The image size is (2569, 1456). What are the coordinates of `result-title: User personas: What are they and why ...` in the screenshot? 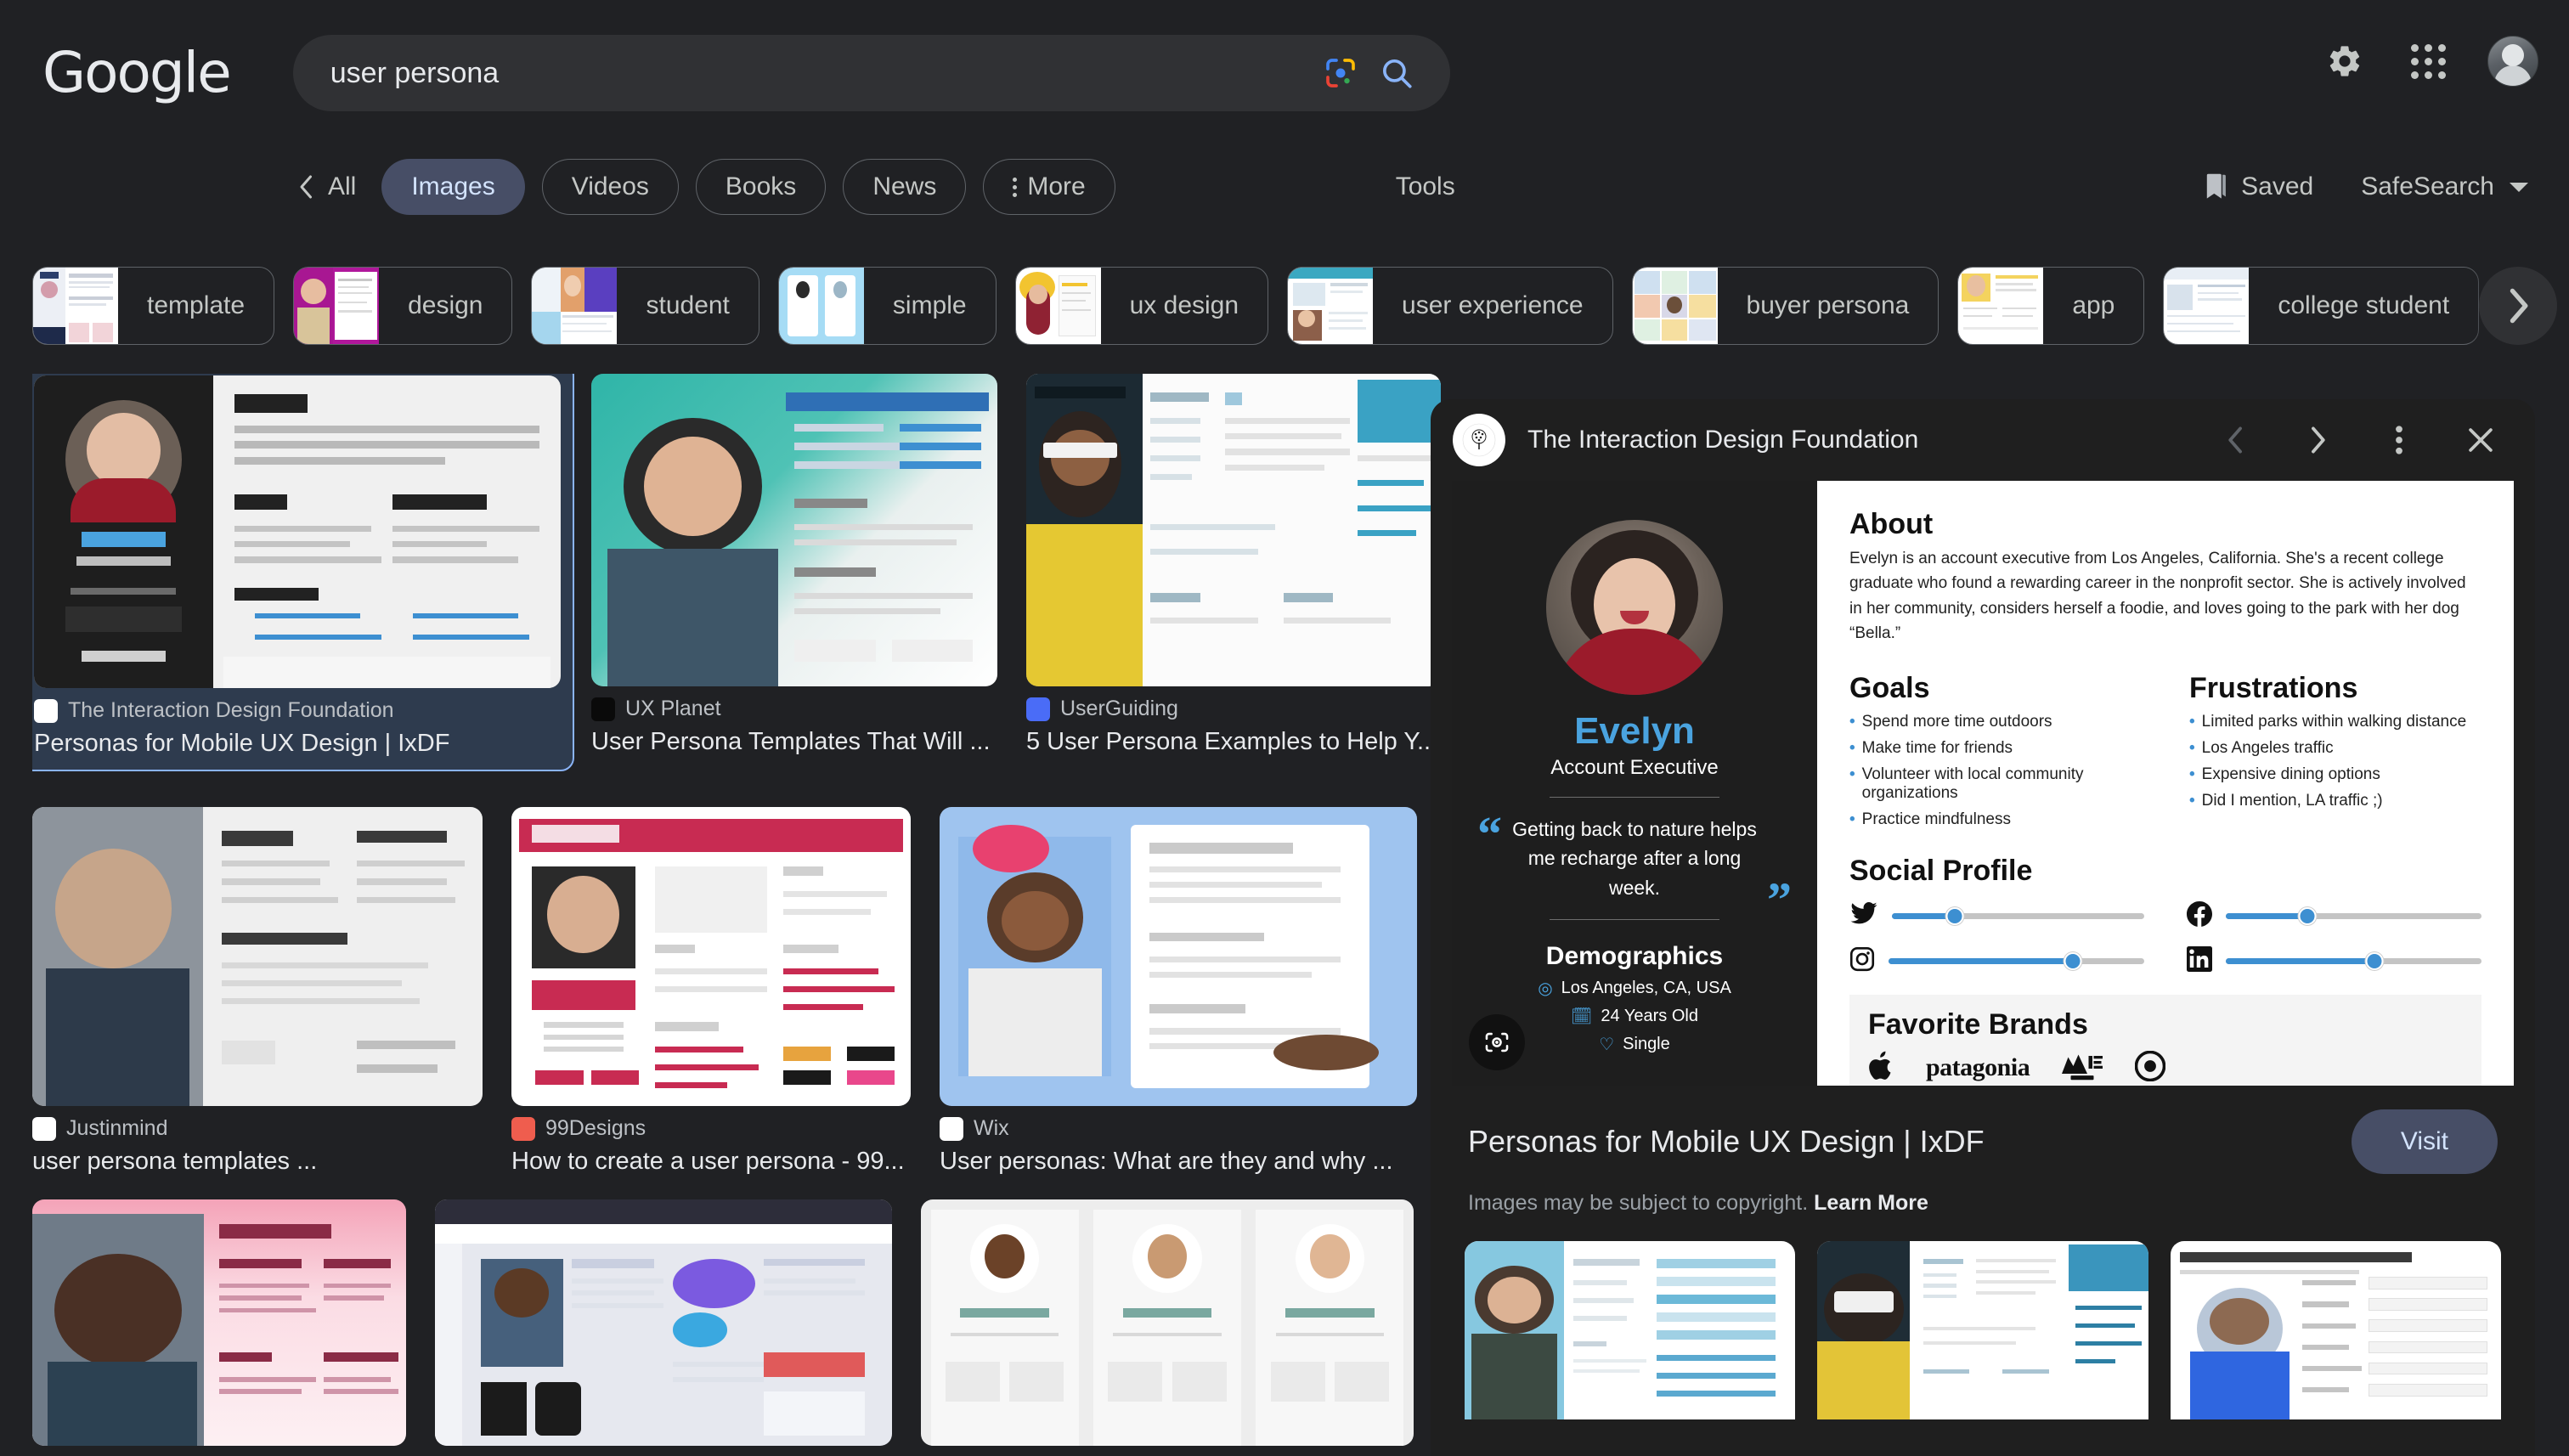 It's located at (1178, 1162).